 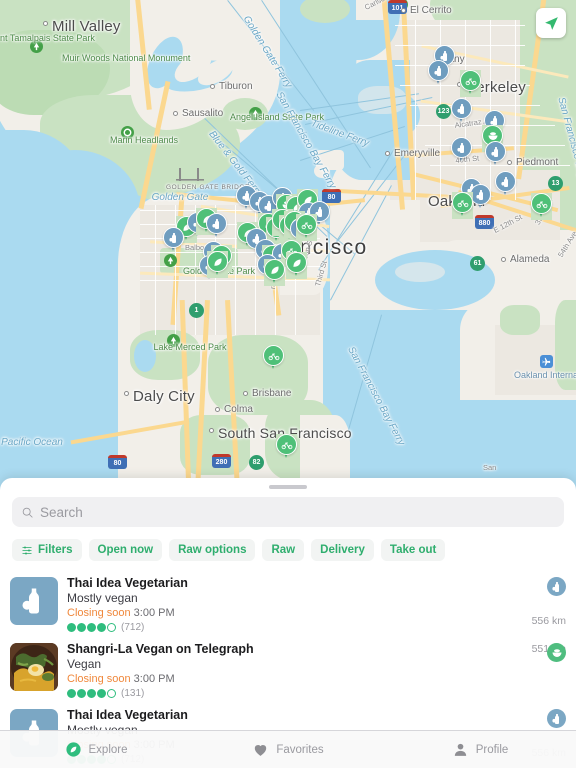 I want to click on chip-label: Raw options, so click(x=212, y=550).